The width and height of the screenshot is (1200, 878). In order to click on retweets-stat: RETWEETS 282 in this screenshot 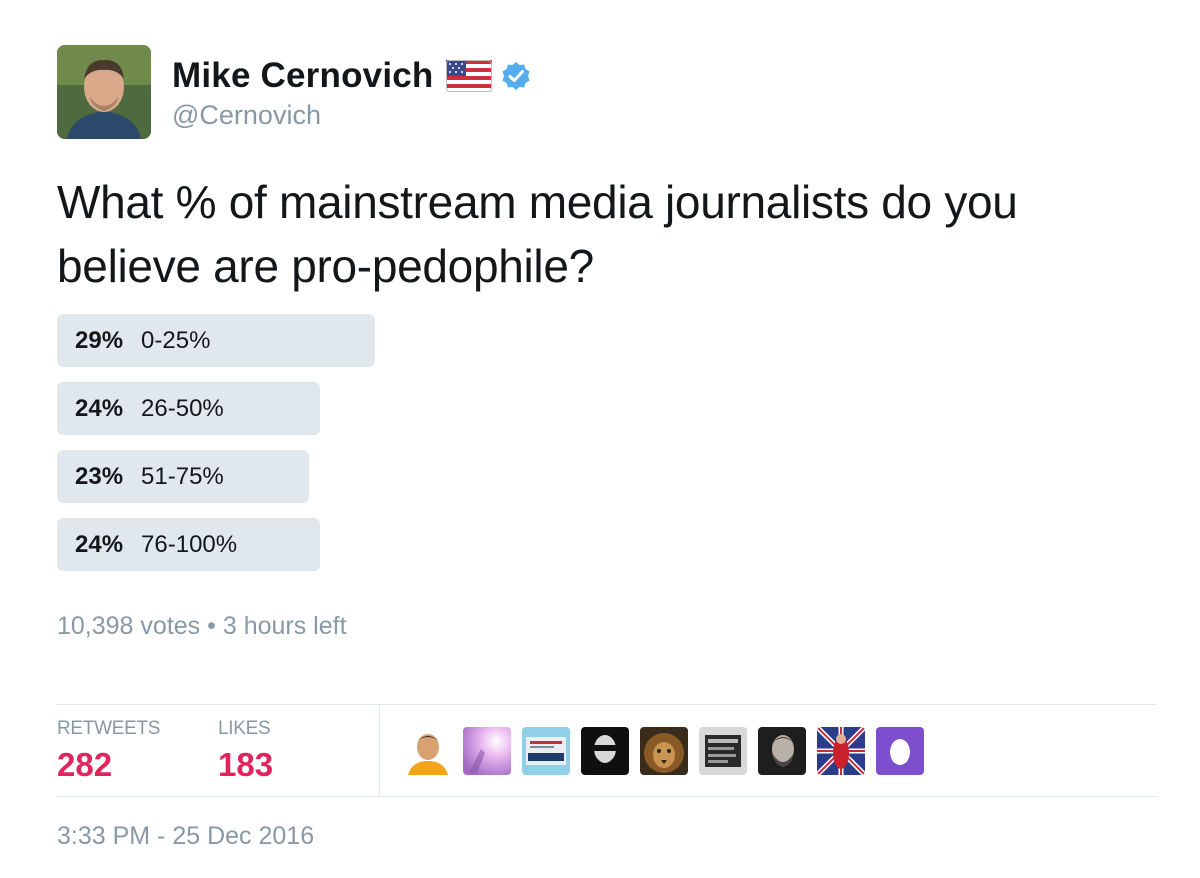, I will do `click(108, 751)`.